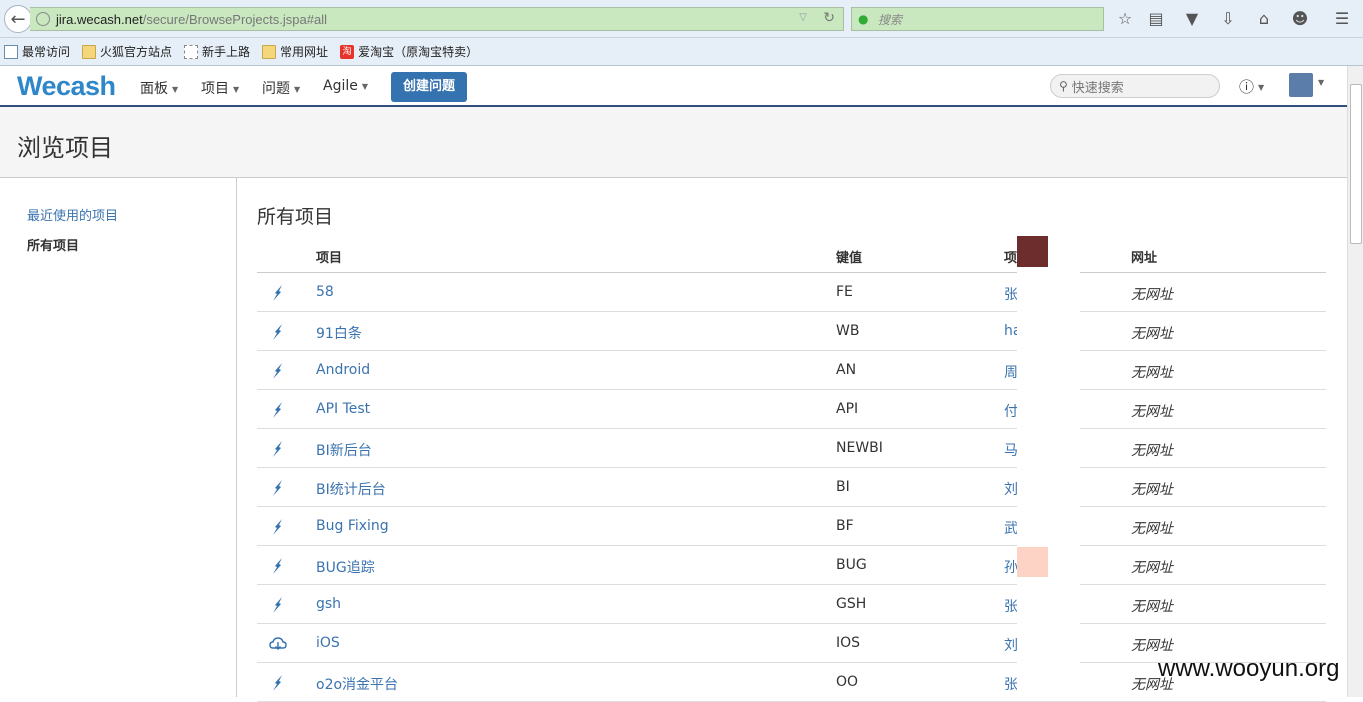 The width and height of the screenshot is (1363, 702). Describe the element at coordinates (1356, 164) in the screenshot. I see `scrollbar-thumb` at that location.